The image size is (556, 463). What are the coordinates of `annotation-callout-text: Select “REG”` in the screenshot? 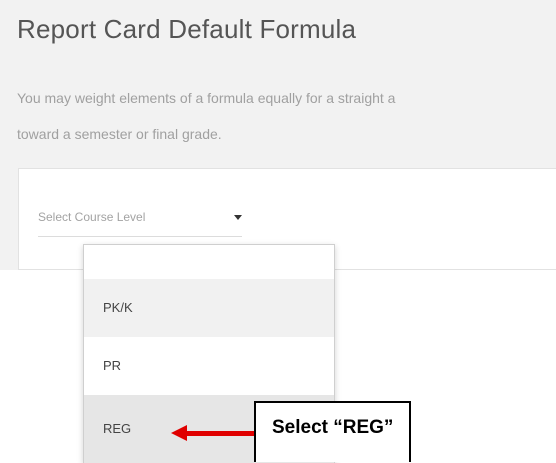 It's located at (333, 427).